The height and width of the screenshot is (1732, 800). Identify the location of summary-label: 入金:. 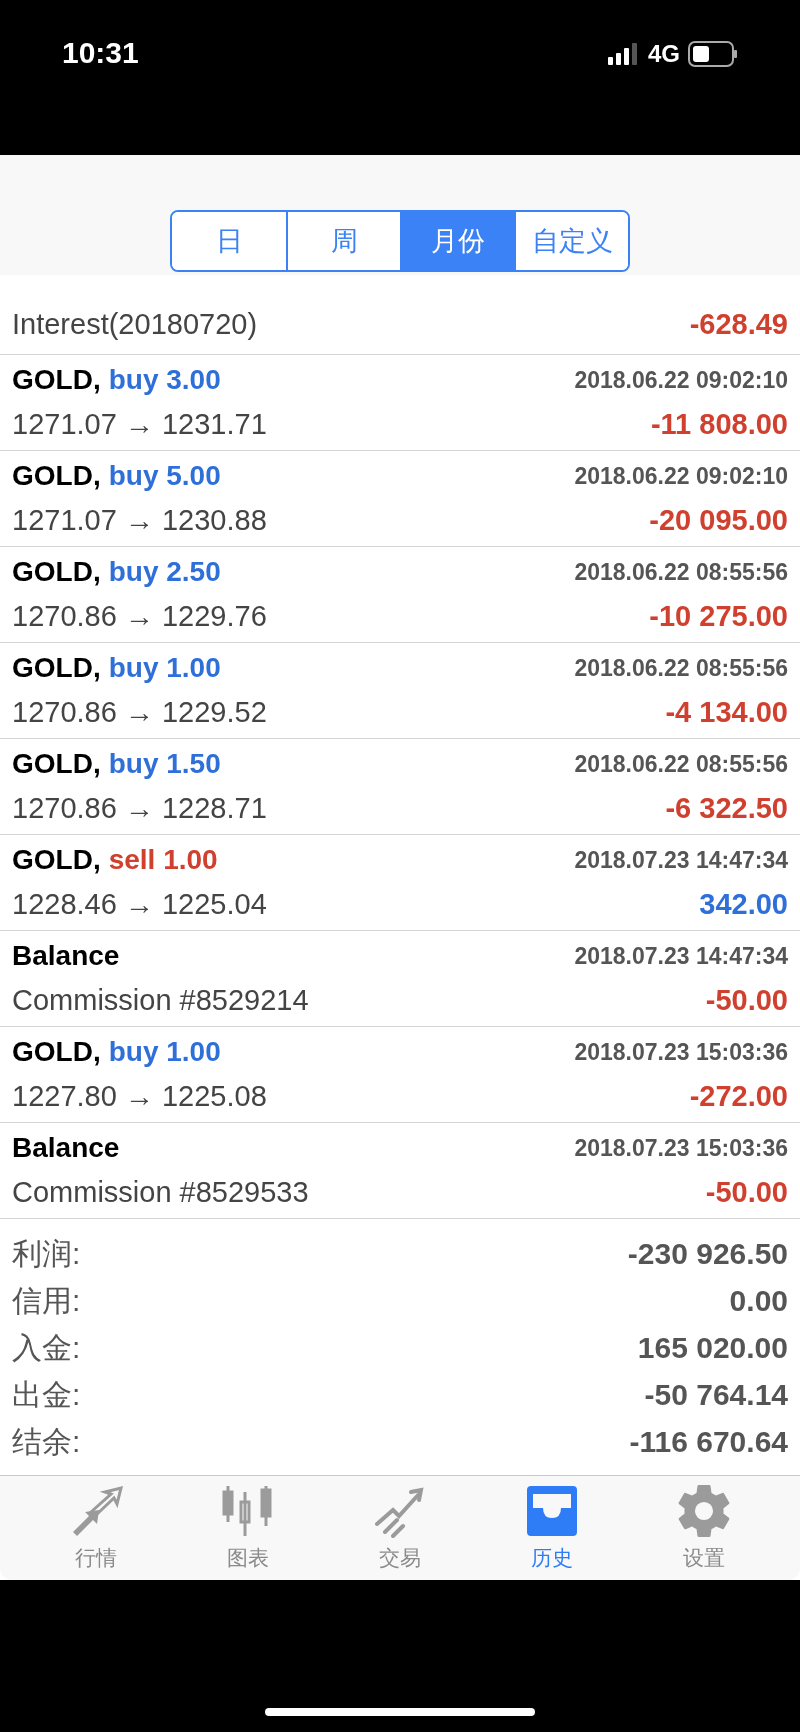
(46, 1347).